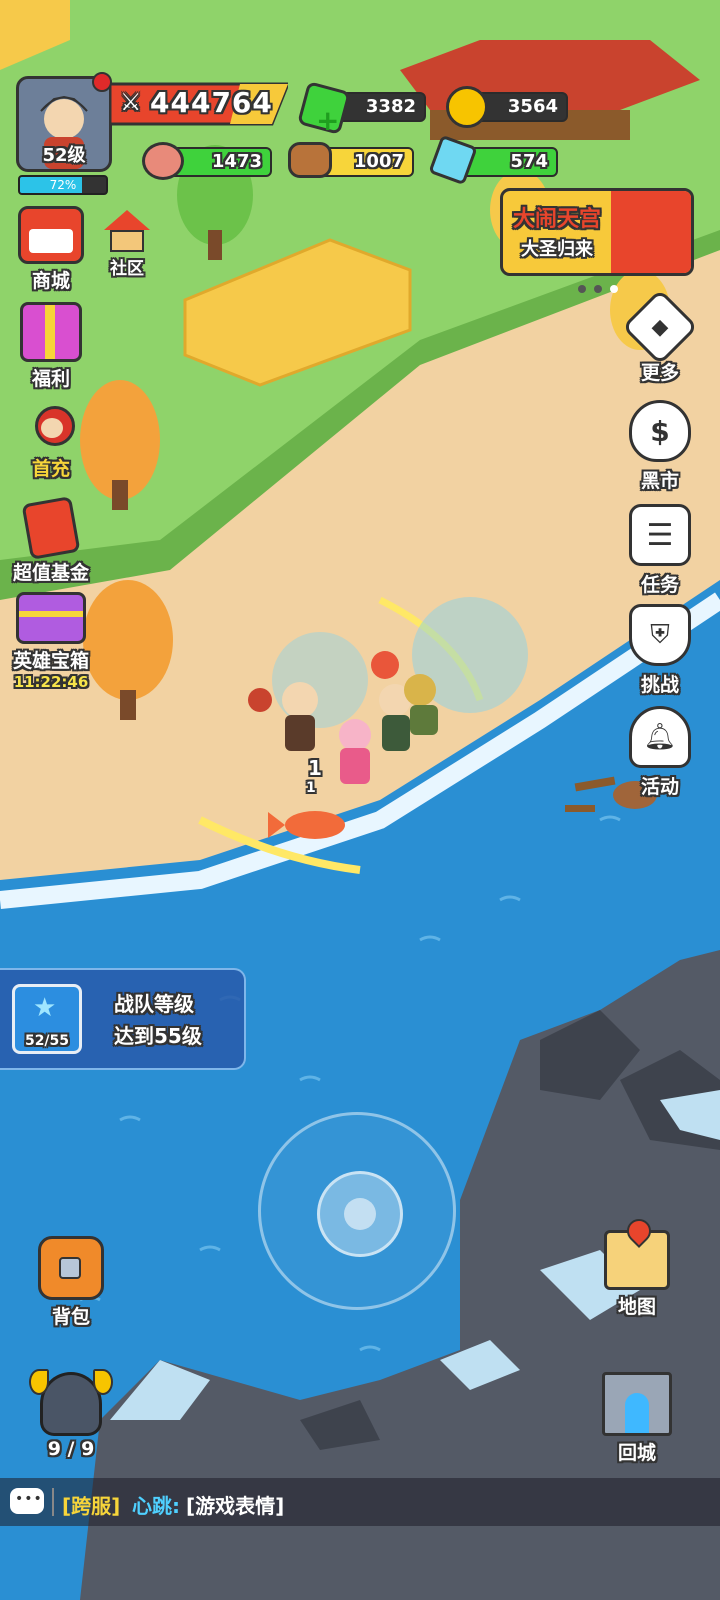 This screenshot has height=1600, width=720. I want to click on return-city-button: 回城, so click(637, 1418).